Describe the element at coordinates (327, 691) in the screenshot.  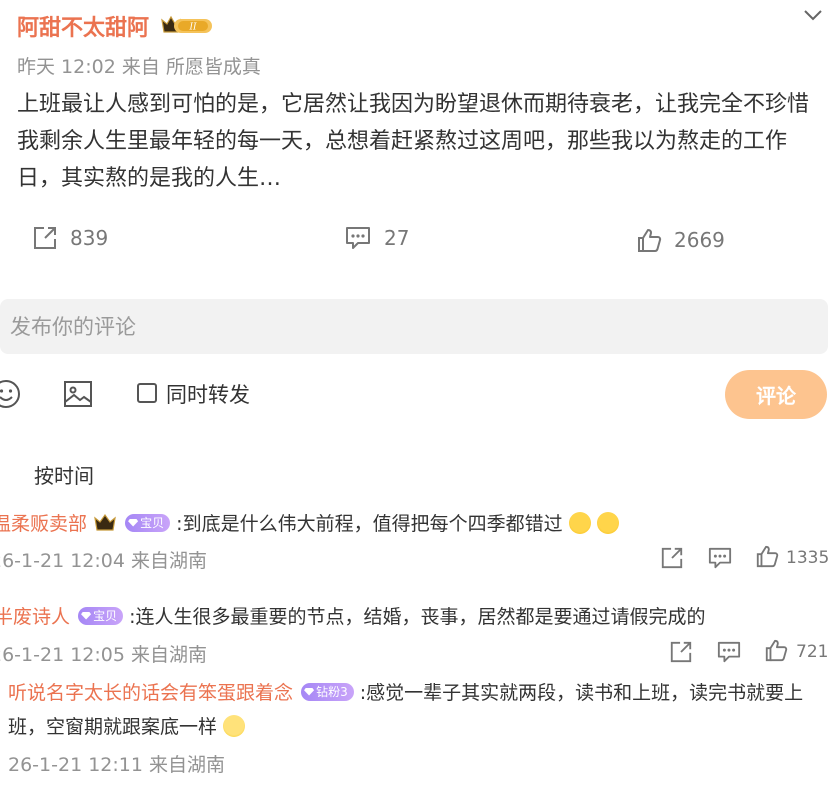
I see `fan-badge: 钻粉3` at that location.